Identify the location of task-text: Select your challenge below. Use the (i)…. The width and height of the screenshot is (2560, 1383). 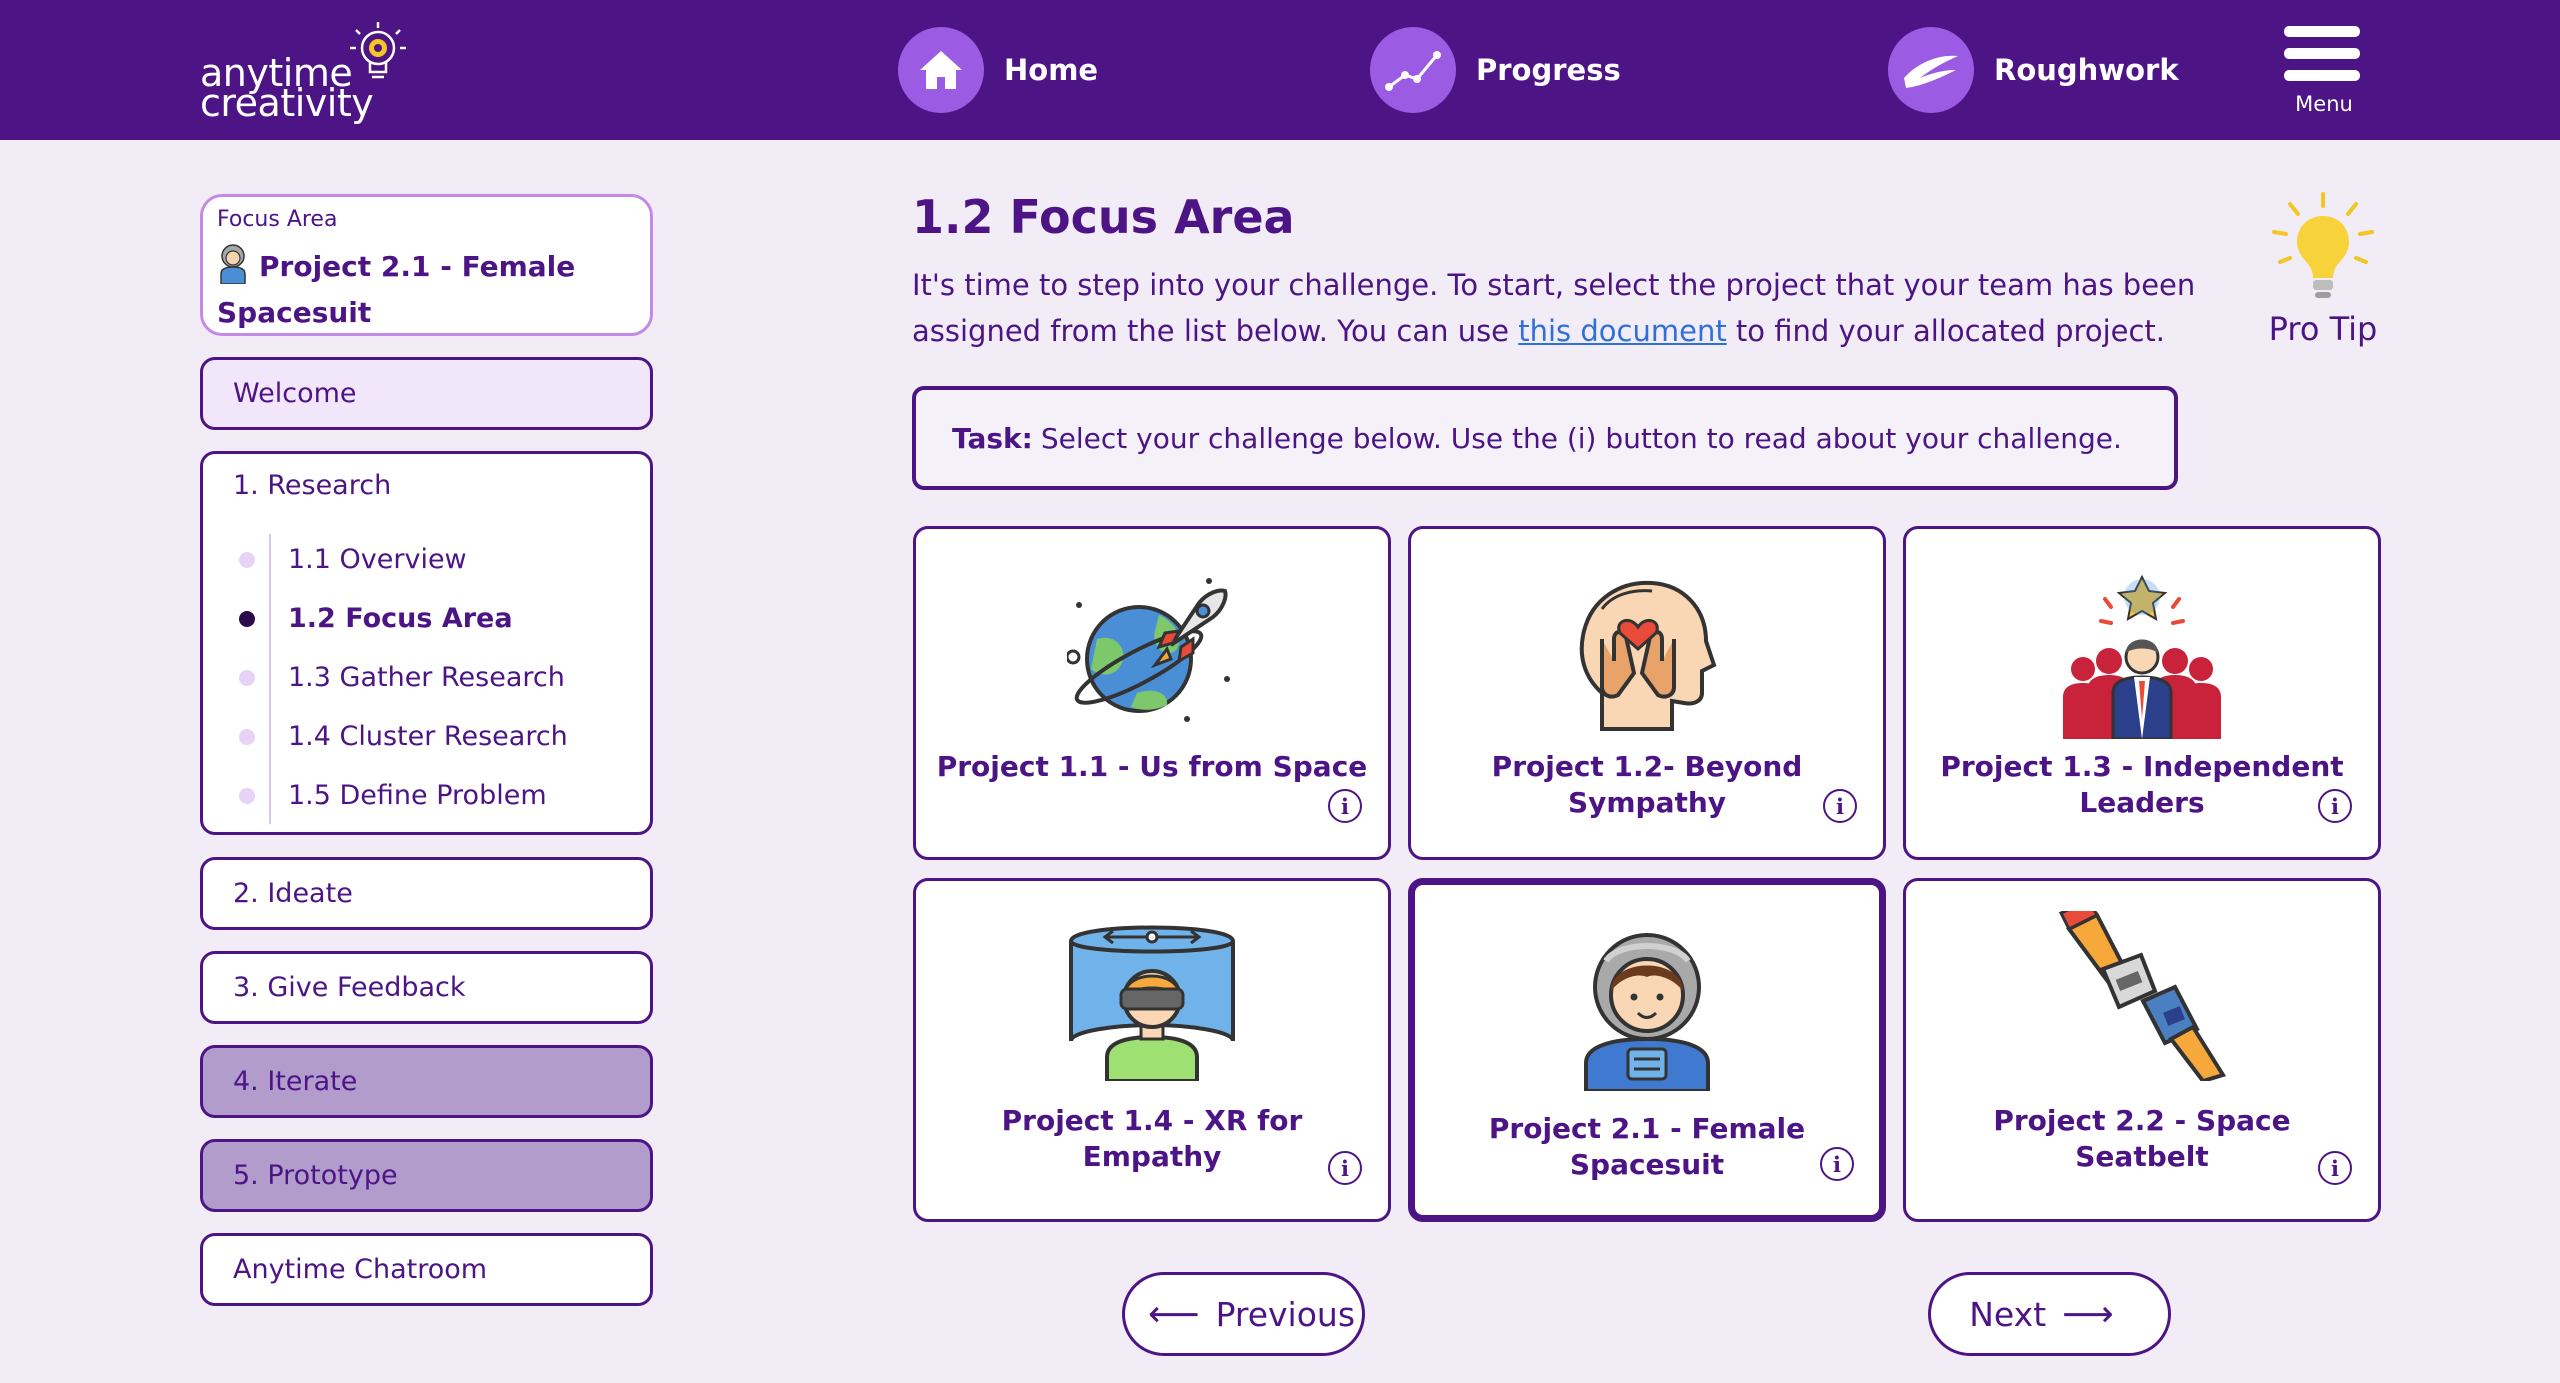
(1581, 438).